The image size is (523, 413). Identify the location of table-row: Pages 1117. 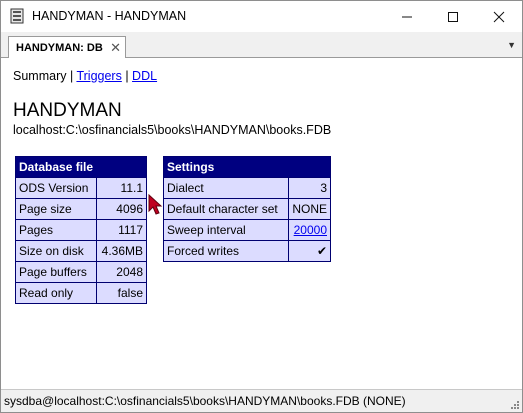
(81, 230).